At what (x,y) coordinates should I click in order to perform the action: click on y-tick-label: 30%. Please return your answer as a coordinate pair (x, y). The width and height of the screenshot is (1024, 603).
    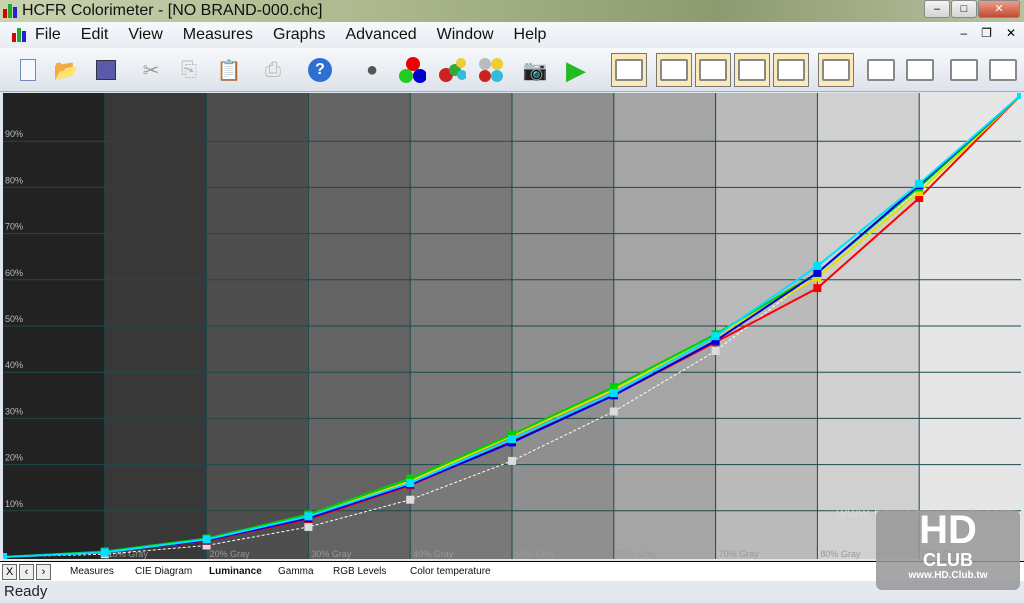
    Looking at the image, I should click on (14, 411).